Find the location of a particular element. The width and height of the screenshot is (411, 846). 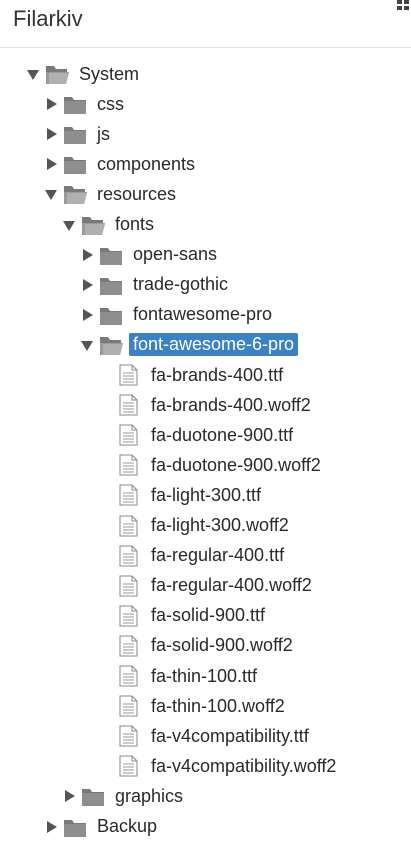

tree-folder-item: resources is located at coordinates (112, 194).